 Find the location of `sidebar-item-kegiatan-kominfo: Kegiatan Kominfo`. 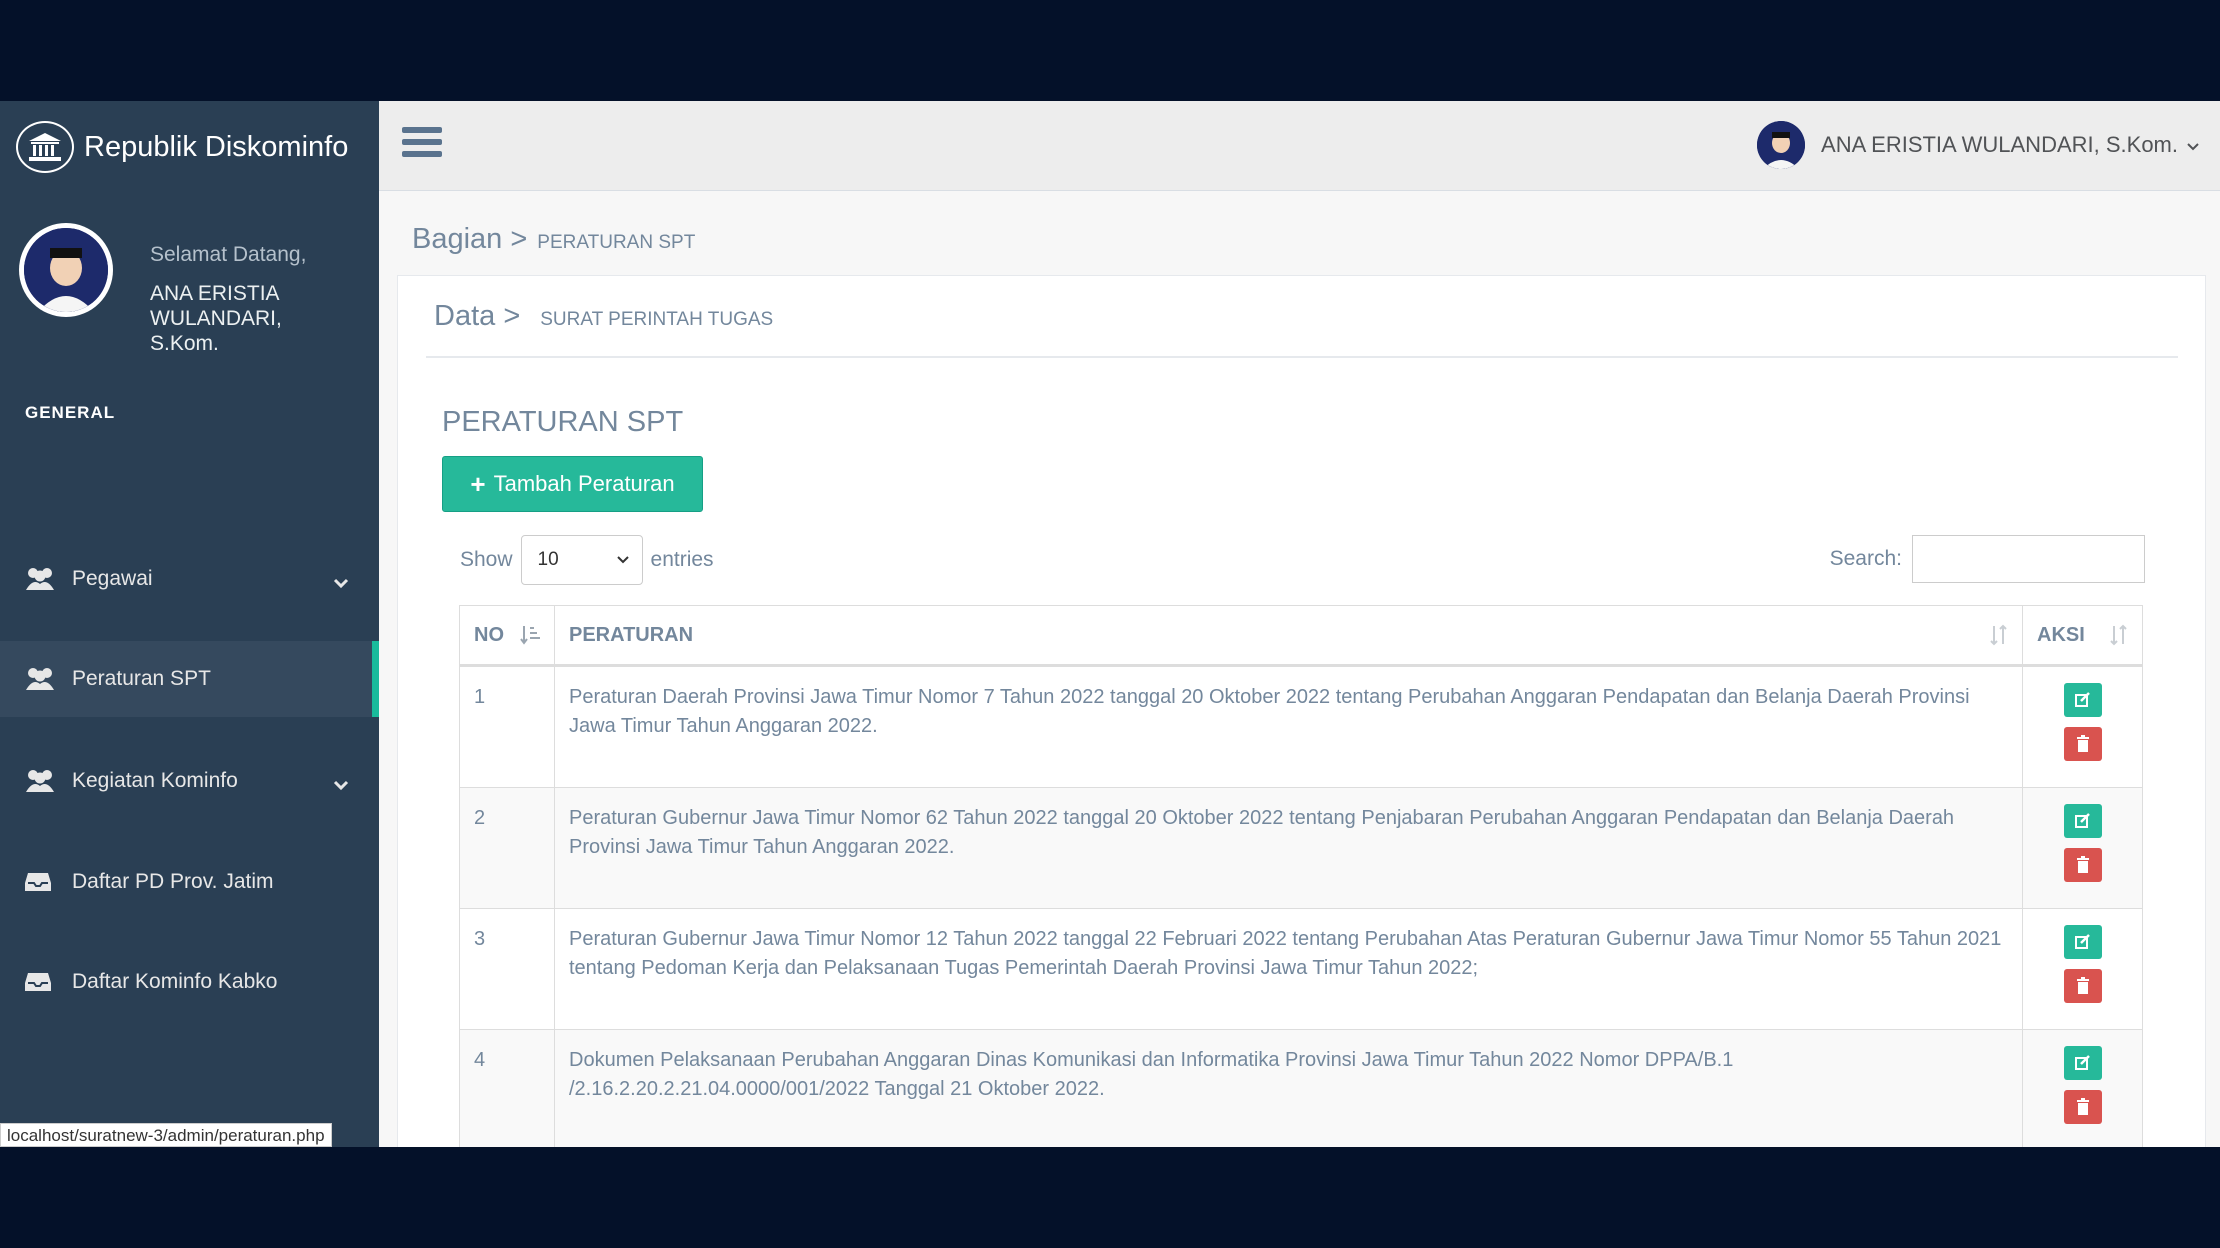

sidebar-item-kegiatan-kominfo: Kegiatan Kominfo is located at coordinates (189, 781).